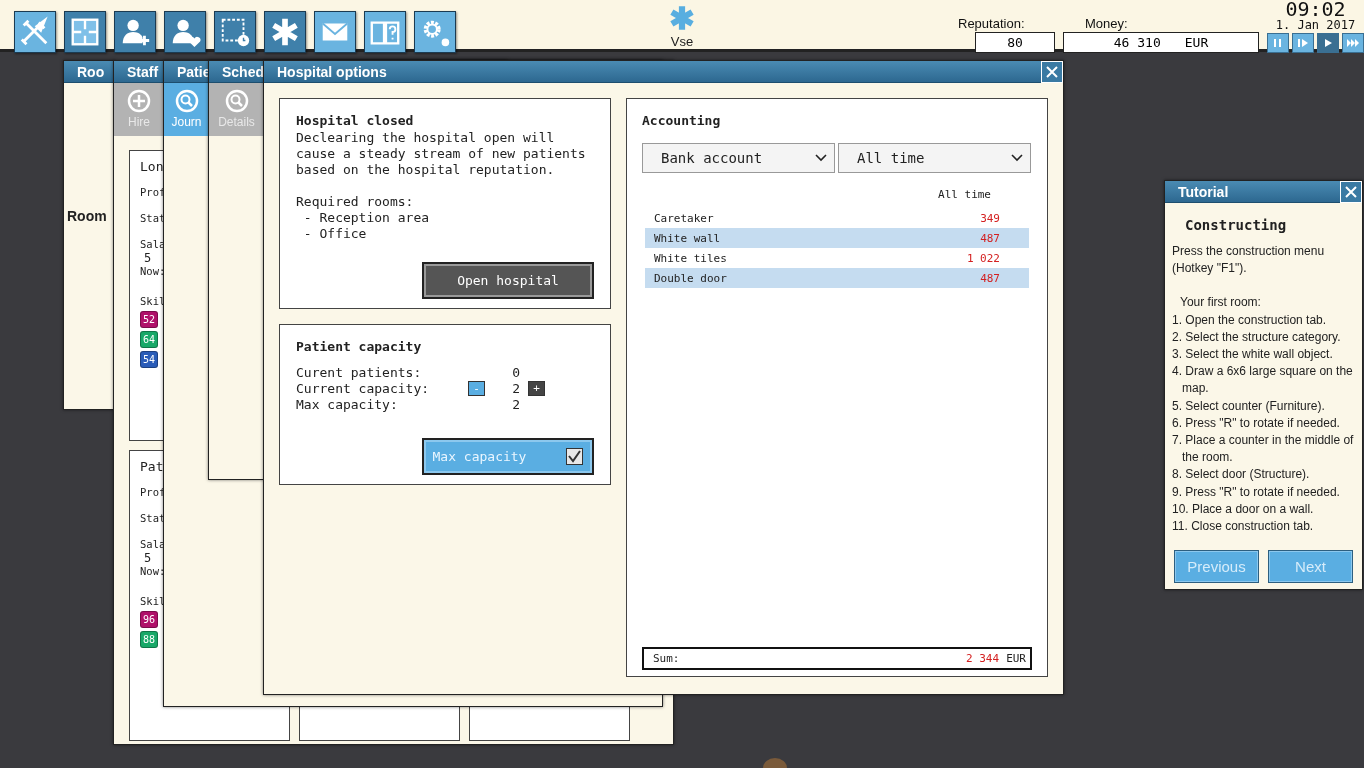  Describe the element at coordinates (990, 218) in the screenshot. I see `account-amount: 349` at that location.